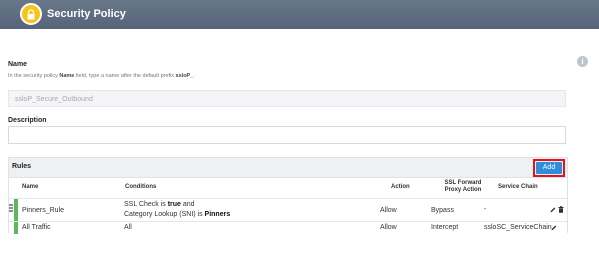 The height and width of the screenshot is (255, 599). I want to click on rule-ssl-action: Bypass, so click(442, 210).